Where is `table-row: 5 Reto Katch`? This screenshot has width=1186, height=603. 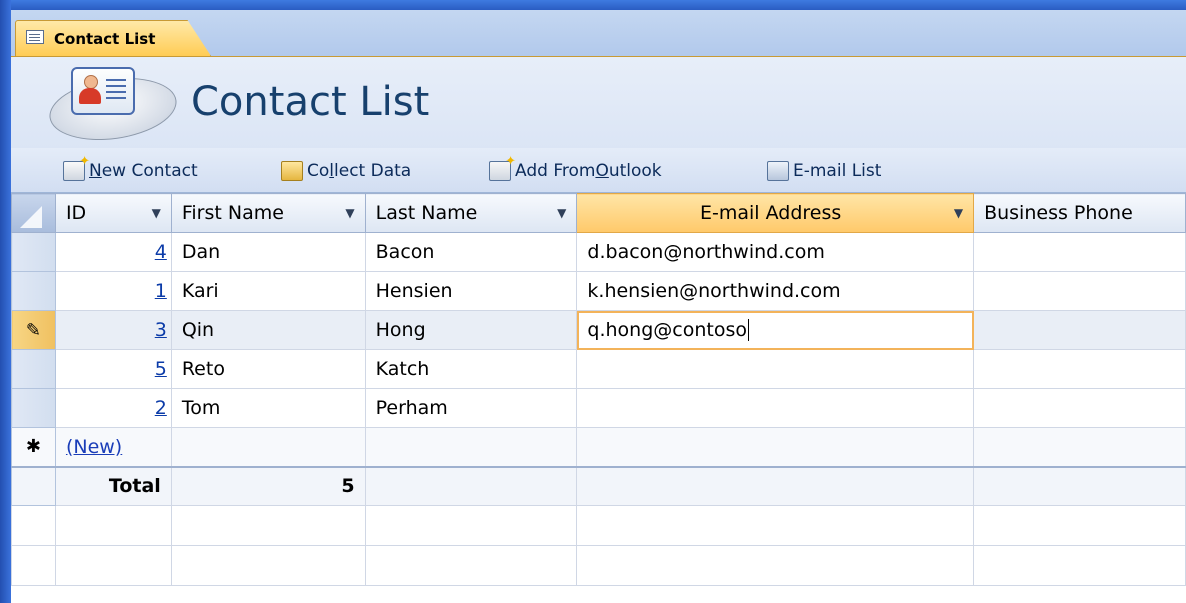 table-row: 5 Reto Katch is located at coordinates (598, 369).